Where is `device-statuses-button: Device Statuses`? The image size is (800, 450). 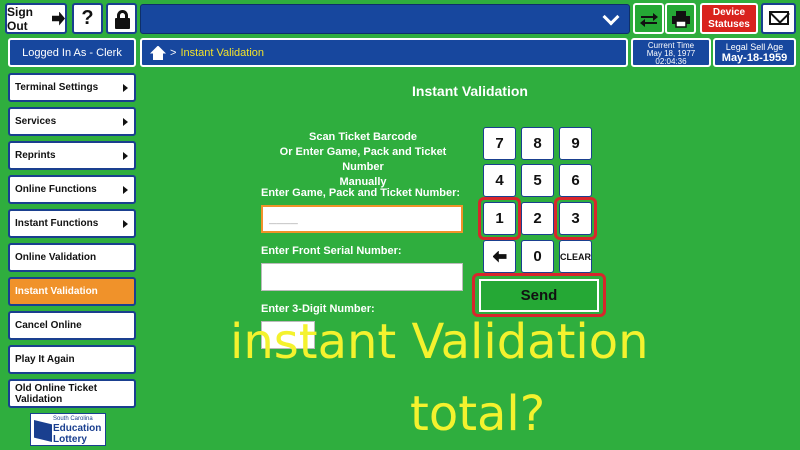
device-statuses-button: Device Statuses is located at coordinates (729, 18).